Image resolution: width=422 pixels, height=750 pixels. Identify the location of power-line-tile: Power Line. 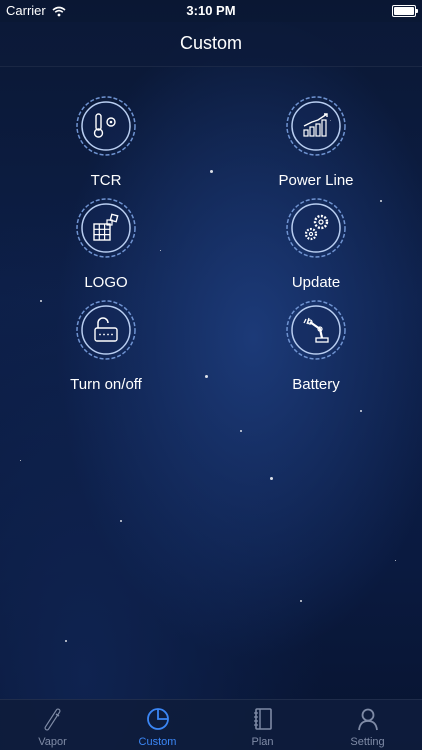
(316, 141).